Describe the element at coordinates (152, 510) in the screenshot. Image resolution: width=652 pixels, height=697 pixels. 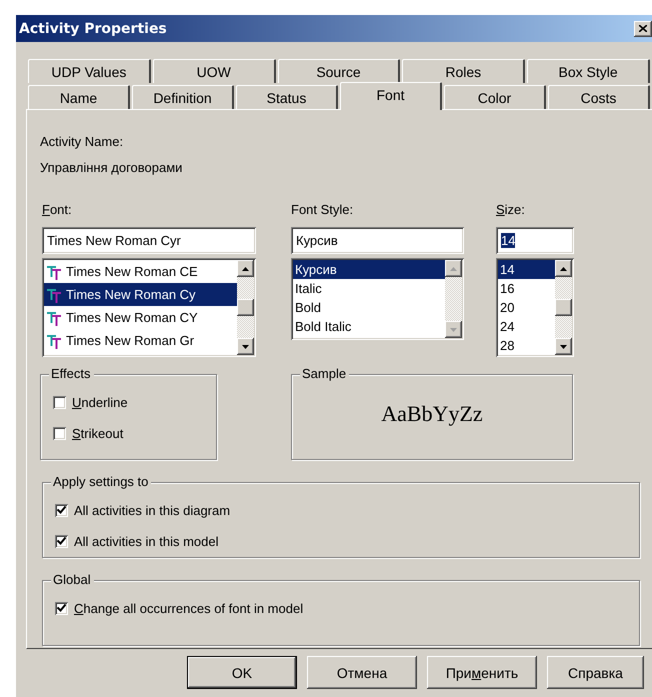
I see `checkbox-label: All activities in this diagram` at that location.